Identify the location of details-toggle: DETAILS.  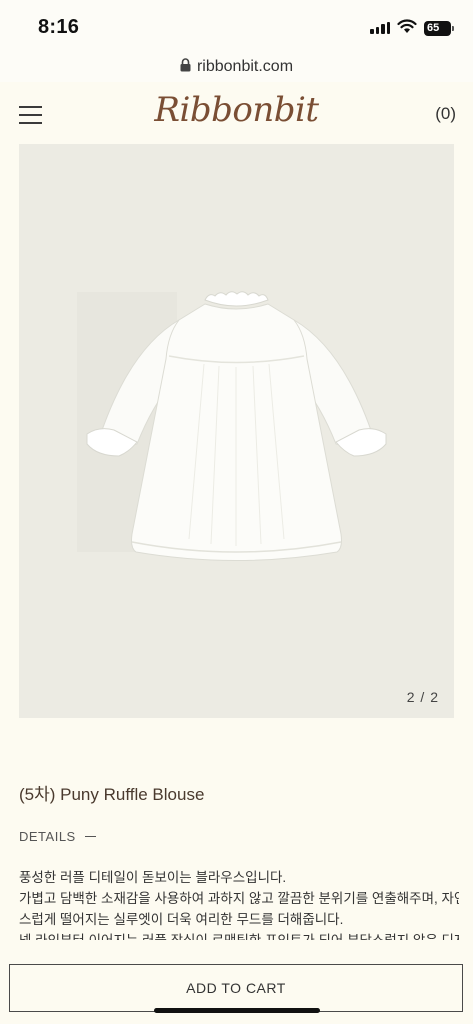
(57, 836).